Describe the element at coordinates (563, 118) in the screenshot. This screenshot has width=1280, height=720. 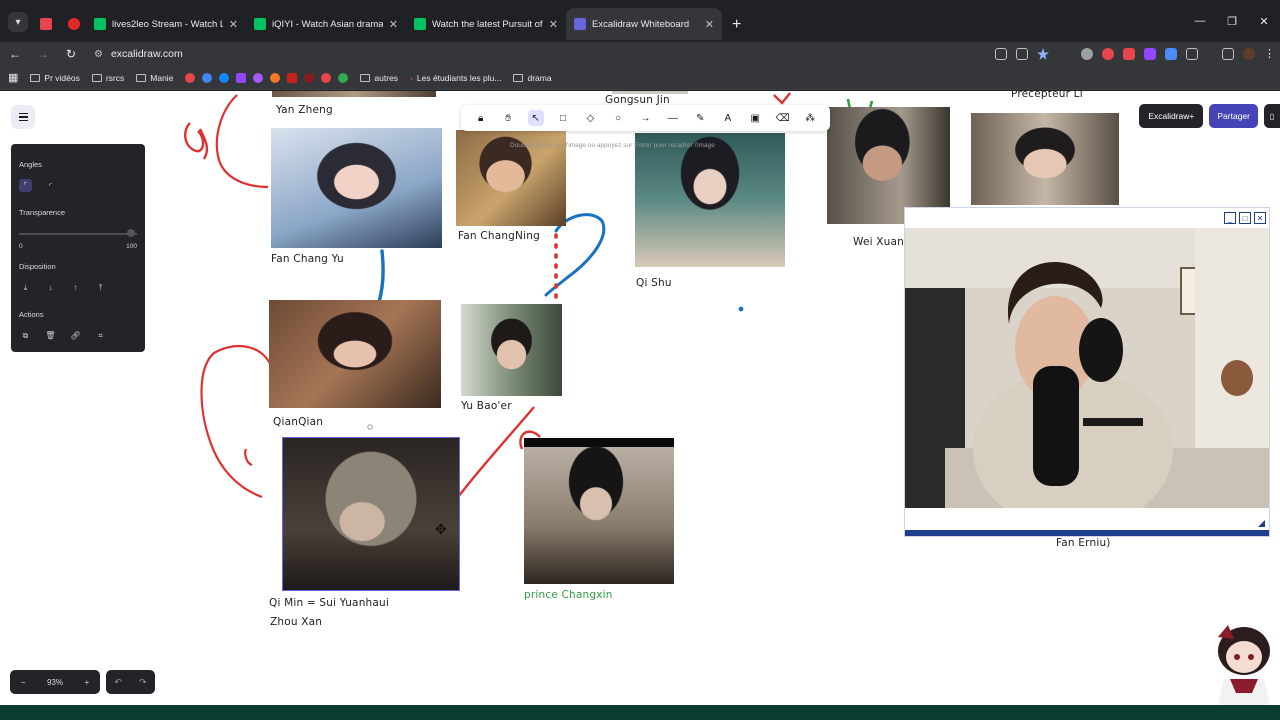
I see `rectangle-icon: □` at that location.